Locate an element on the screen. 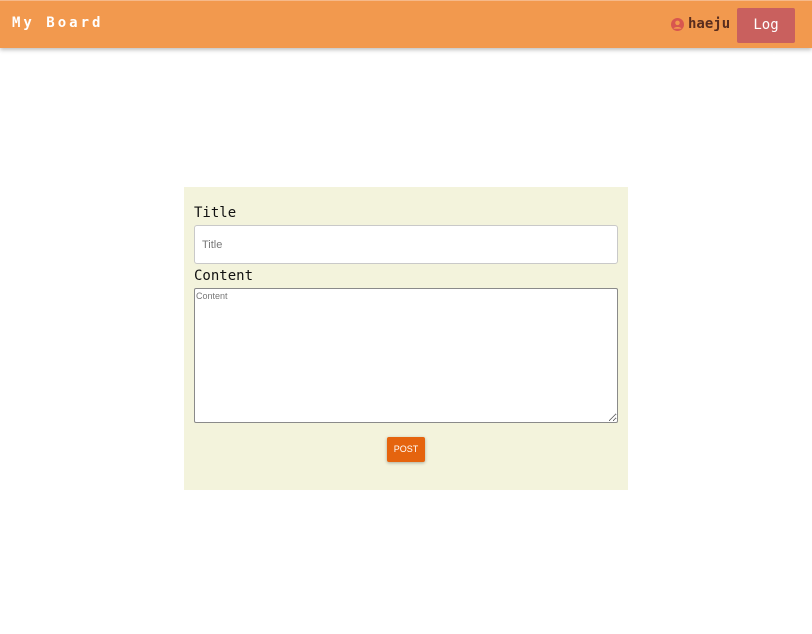  top-navbar: My Board haeju Log out is located at coordinates (406, 34).